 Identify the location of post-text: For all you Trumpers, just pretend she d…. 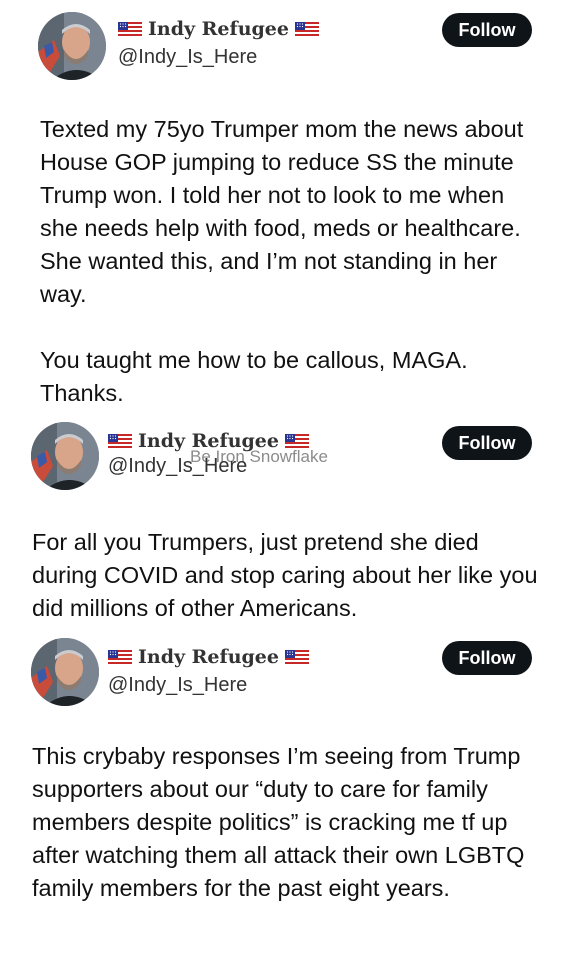
(290, 575).